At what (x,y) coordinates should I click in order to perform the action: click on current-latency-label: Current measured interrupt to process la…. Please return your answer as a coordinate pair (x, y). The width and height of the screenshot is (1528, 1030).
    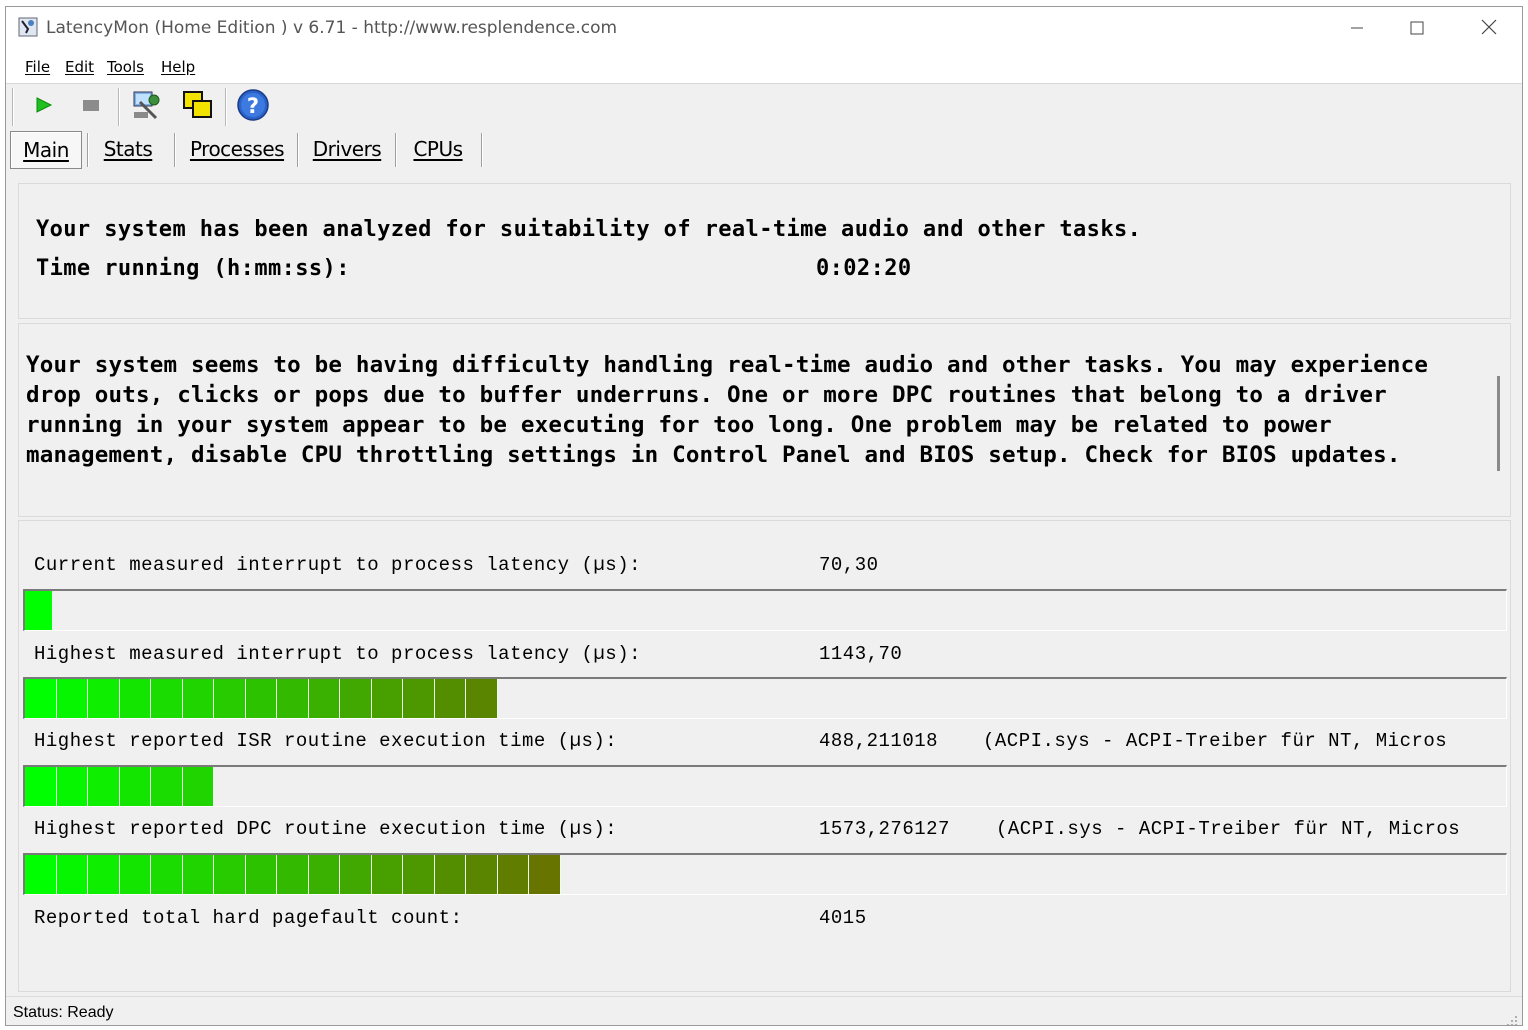
    Looking at the image, I should click on (337, 565).